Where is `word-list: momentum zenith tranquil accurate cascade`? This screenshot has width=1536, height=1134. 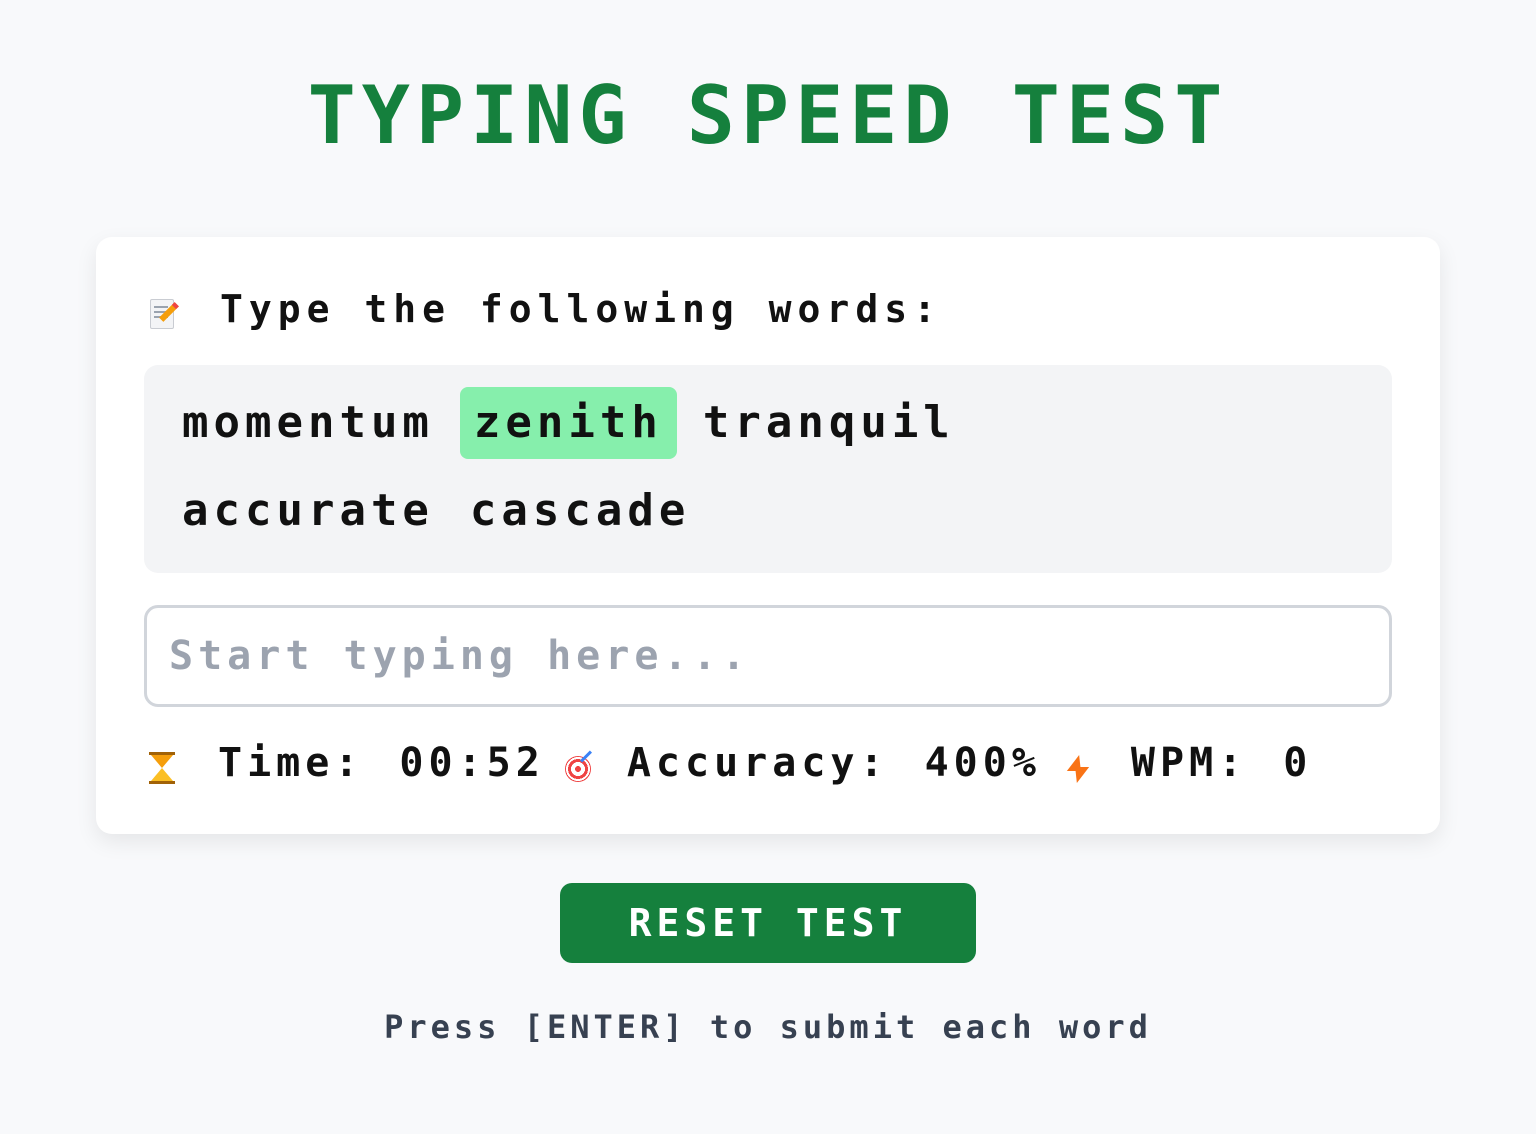 word-list: momentum zenith tranquil accurate cascade is located at coordinates (768, 469).